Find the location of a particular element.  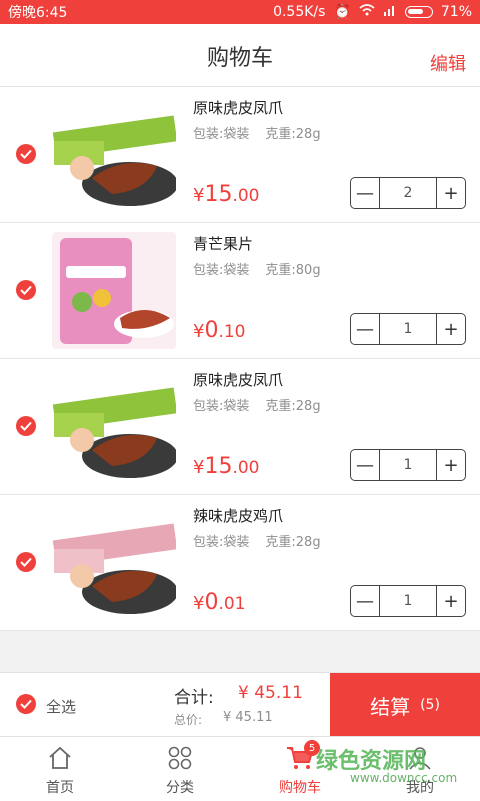

product-spec: 包装:袋装 克重:80g is located at coordinates (257, 268).